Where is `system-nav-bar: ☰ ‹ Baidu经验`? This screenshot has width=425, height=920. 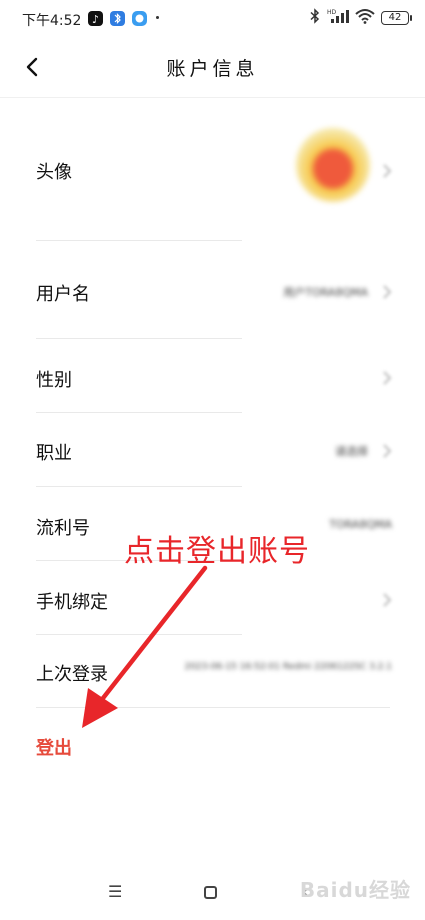
system-nav-bar: ☰ ‹ Baidu经验 is located at coordinates (212, 890).